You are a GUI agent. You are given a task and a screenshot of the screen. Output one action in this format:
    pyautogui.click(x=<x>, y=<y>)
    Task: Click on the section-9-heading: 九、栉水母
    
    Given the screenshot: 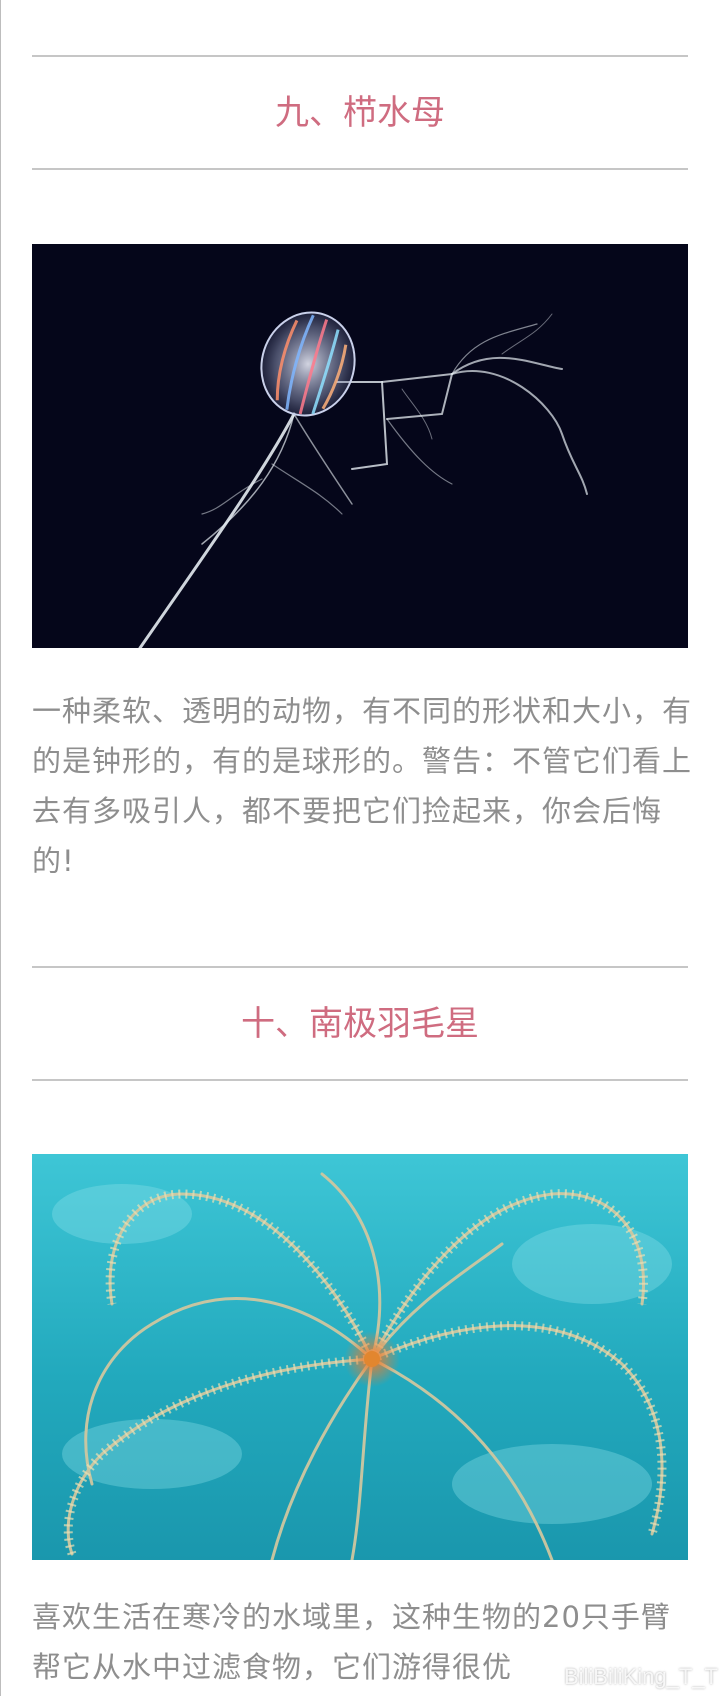 What is the action you would take?
    pyautogui.click(x=360, y=113)
    